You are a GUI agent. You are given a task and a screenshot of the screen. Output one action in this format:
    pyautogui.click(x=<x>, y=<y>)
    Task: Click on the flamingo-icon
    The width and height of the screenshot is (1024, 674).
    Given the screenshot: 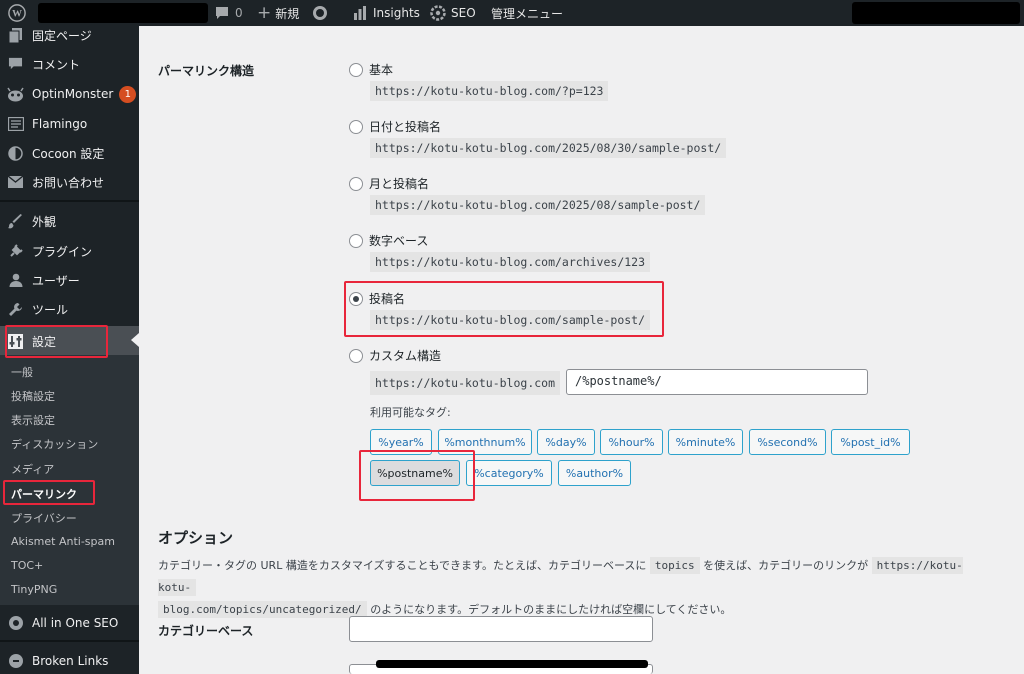 What is the action you would take?
    pyautogui.click(x=15, y=124)
    